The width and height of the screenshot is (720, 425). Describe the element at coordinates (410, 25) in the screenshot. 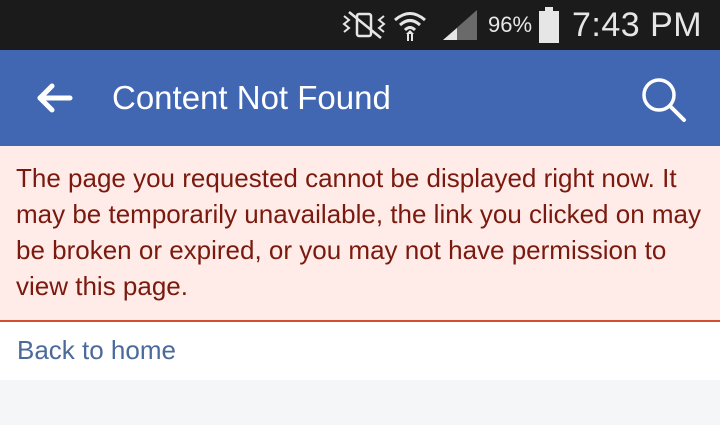

I see `wifi-icon` at that location.